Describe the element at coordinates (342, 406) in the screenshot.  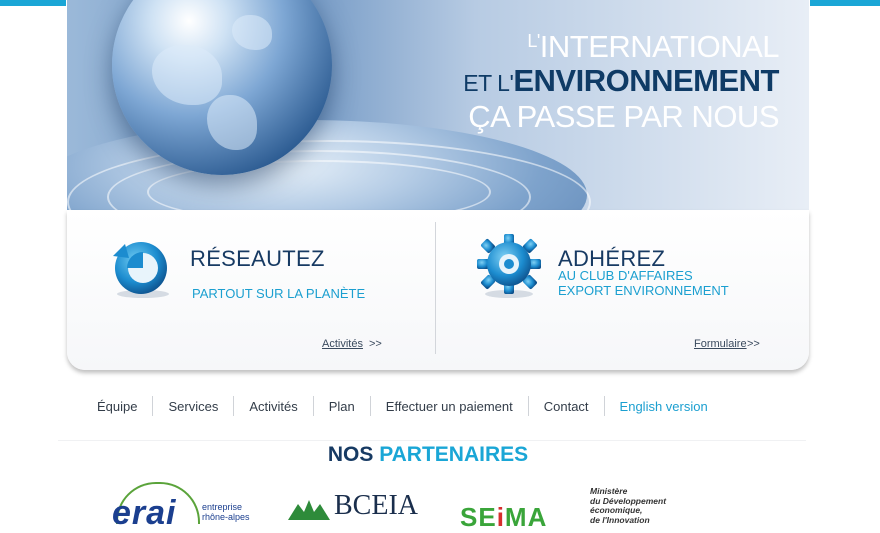
I see `nav-item-plan: Plan` at that location.